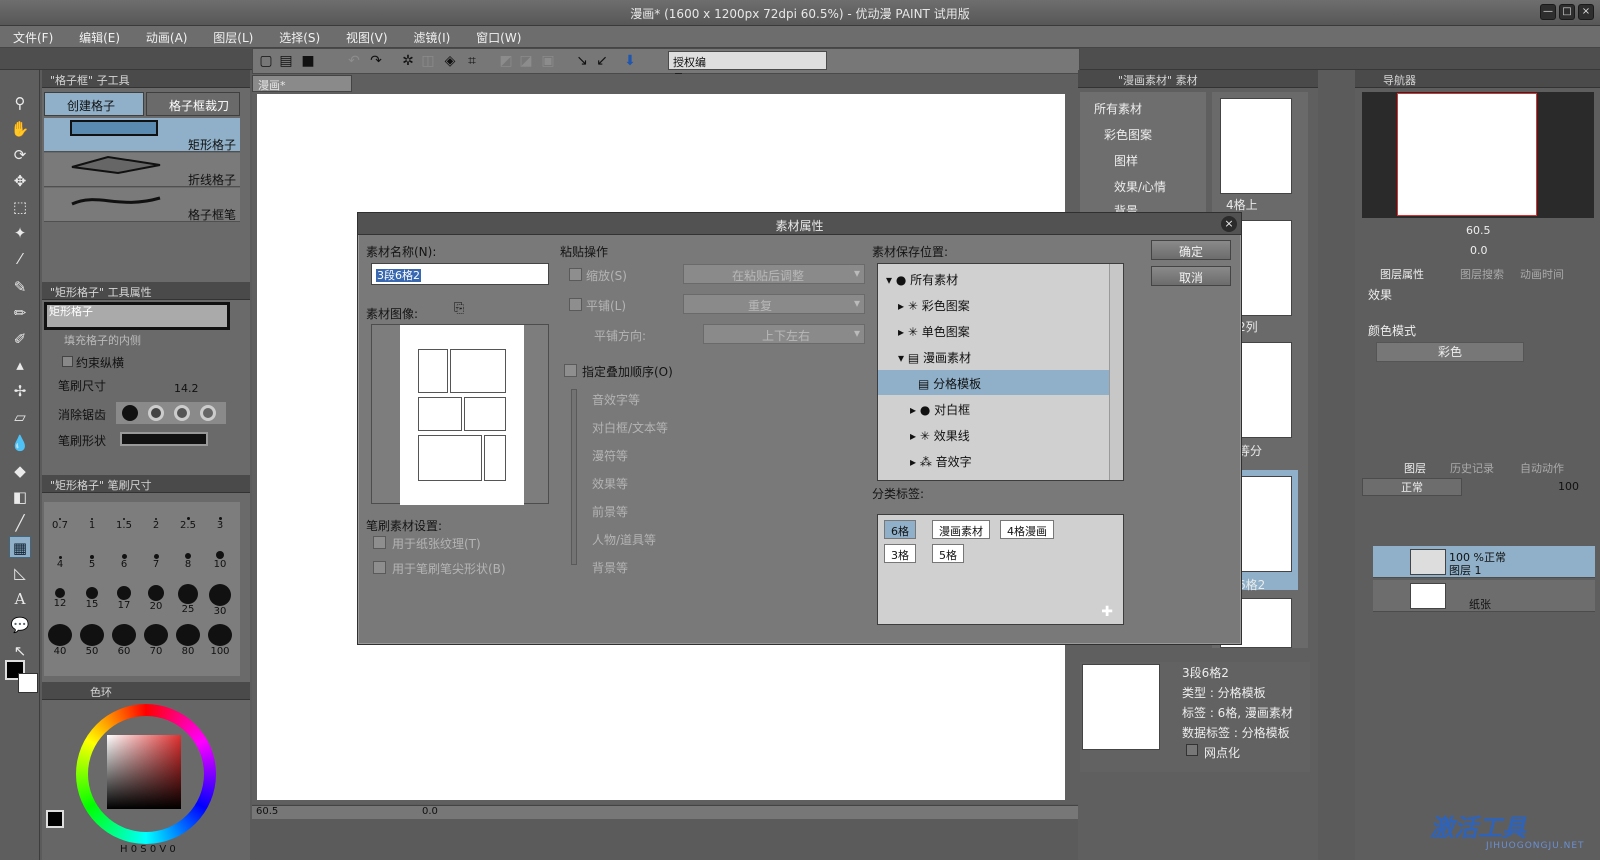  What do you see at coordinates (220, 643) in the screenshot?
I see `brush-size-option: 100` at bounding box center [220, 643].